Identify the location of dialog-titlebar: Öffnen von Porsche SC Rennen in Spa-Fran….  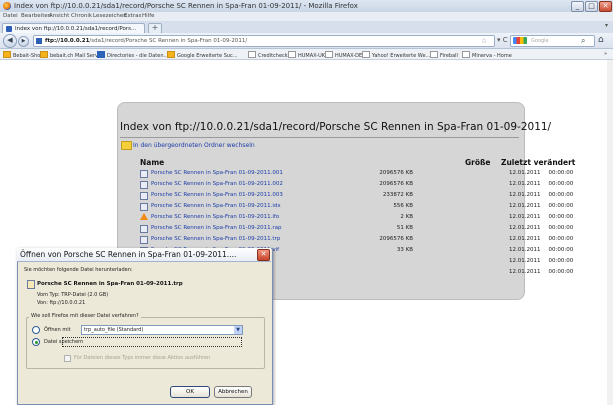
(144, 255).